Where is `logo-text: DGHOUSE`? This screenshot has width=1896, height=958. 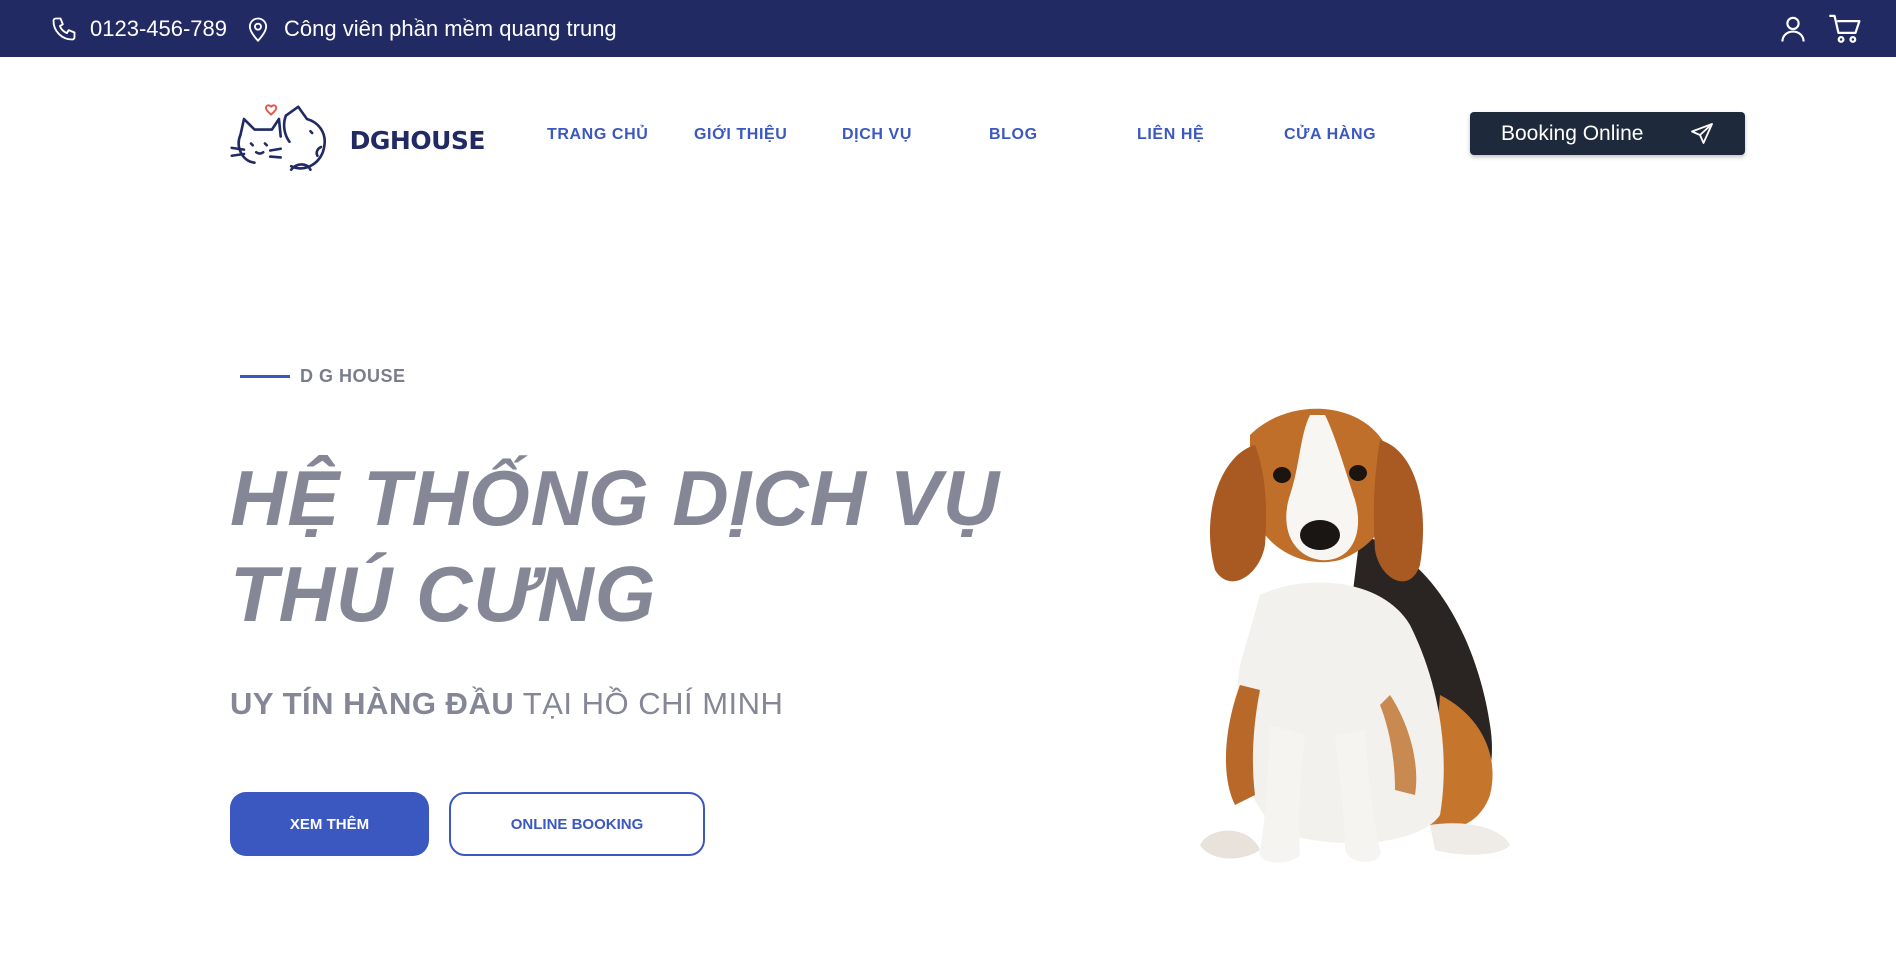
logo-text: DGHOUSE is located at coordinates (417, 140).